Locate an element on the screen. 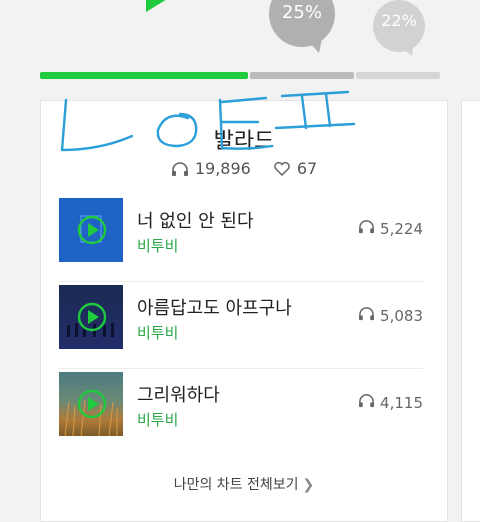 The image size is (480, 522). play-count: 5,083 is located at coordinates (390, 315).